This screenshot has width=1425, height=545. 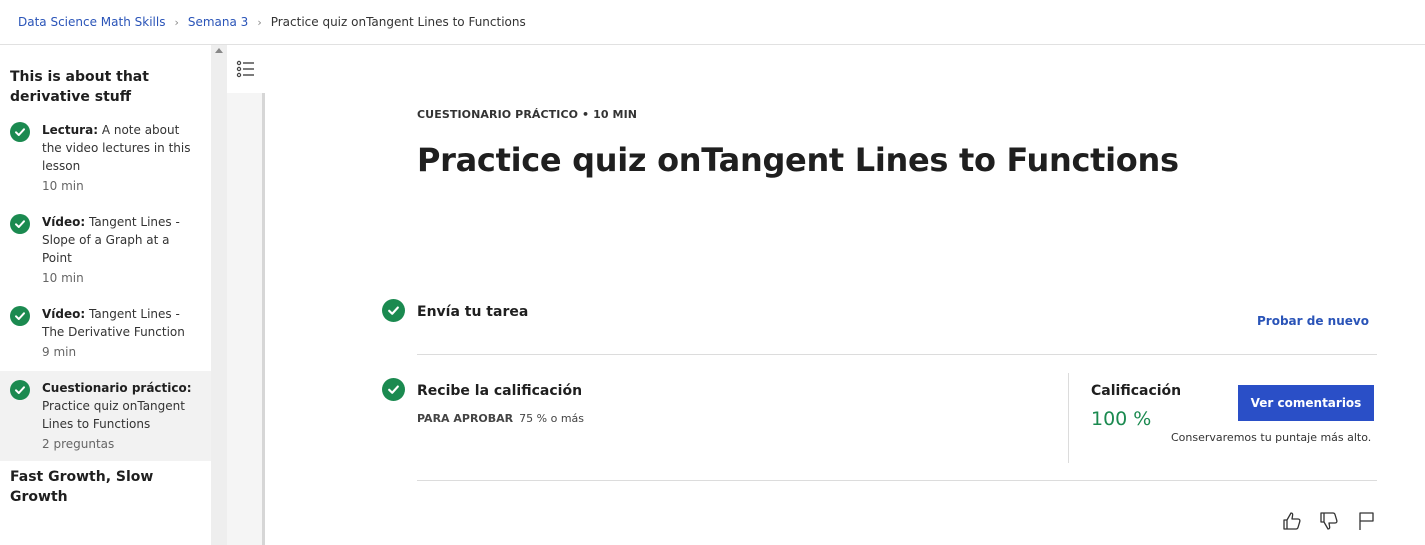 I want to click on submit-step-title: Envía tu tarea, so click(x=473, y=312).